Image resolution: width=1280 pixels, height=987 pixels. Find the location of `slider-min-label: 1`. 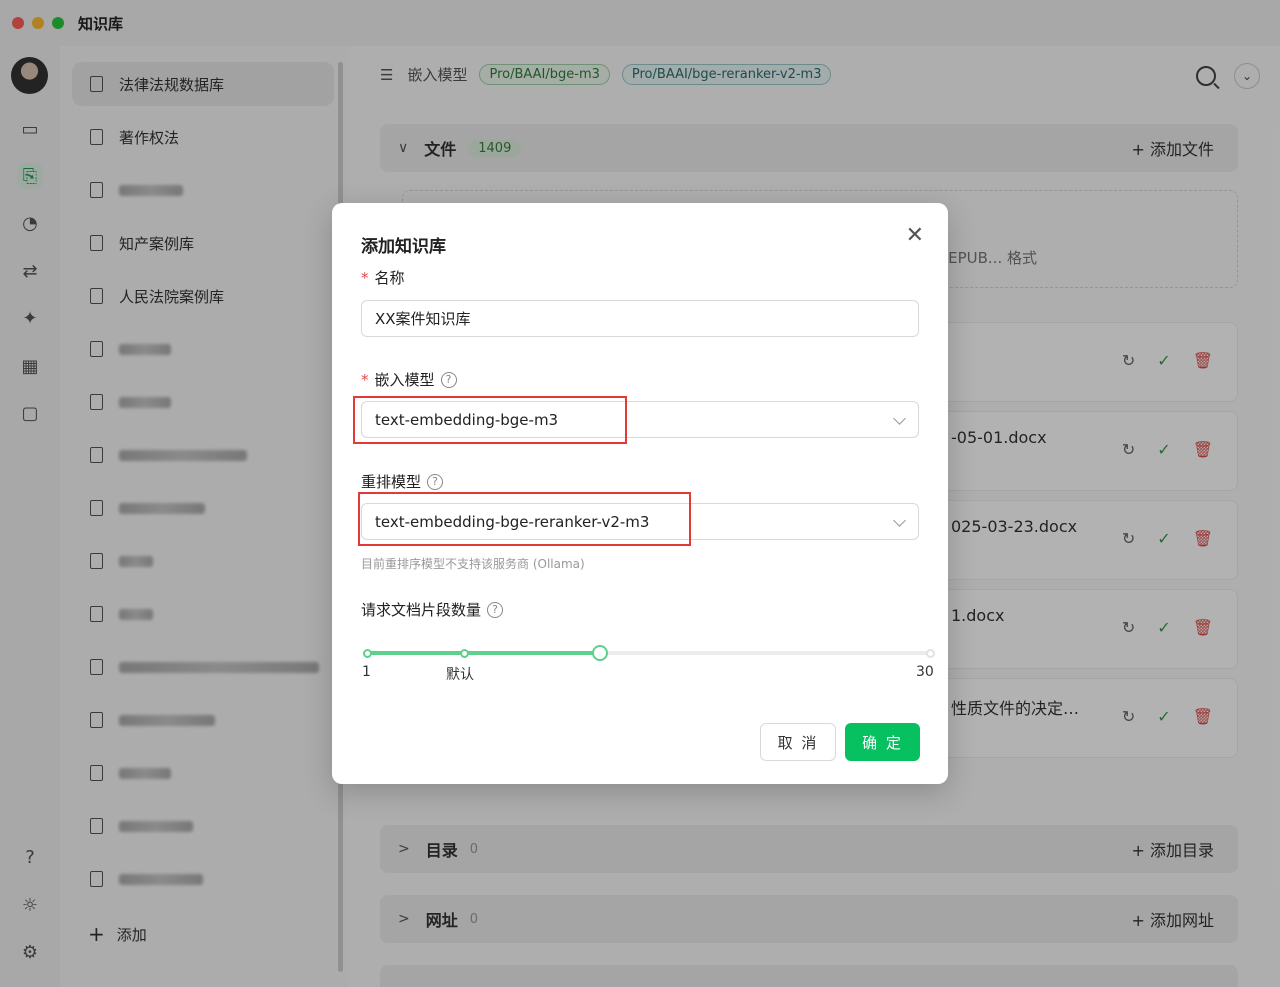

slider-min-label: 1 is located at coordinates (366, 672).